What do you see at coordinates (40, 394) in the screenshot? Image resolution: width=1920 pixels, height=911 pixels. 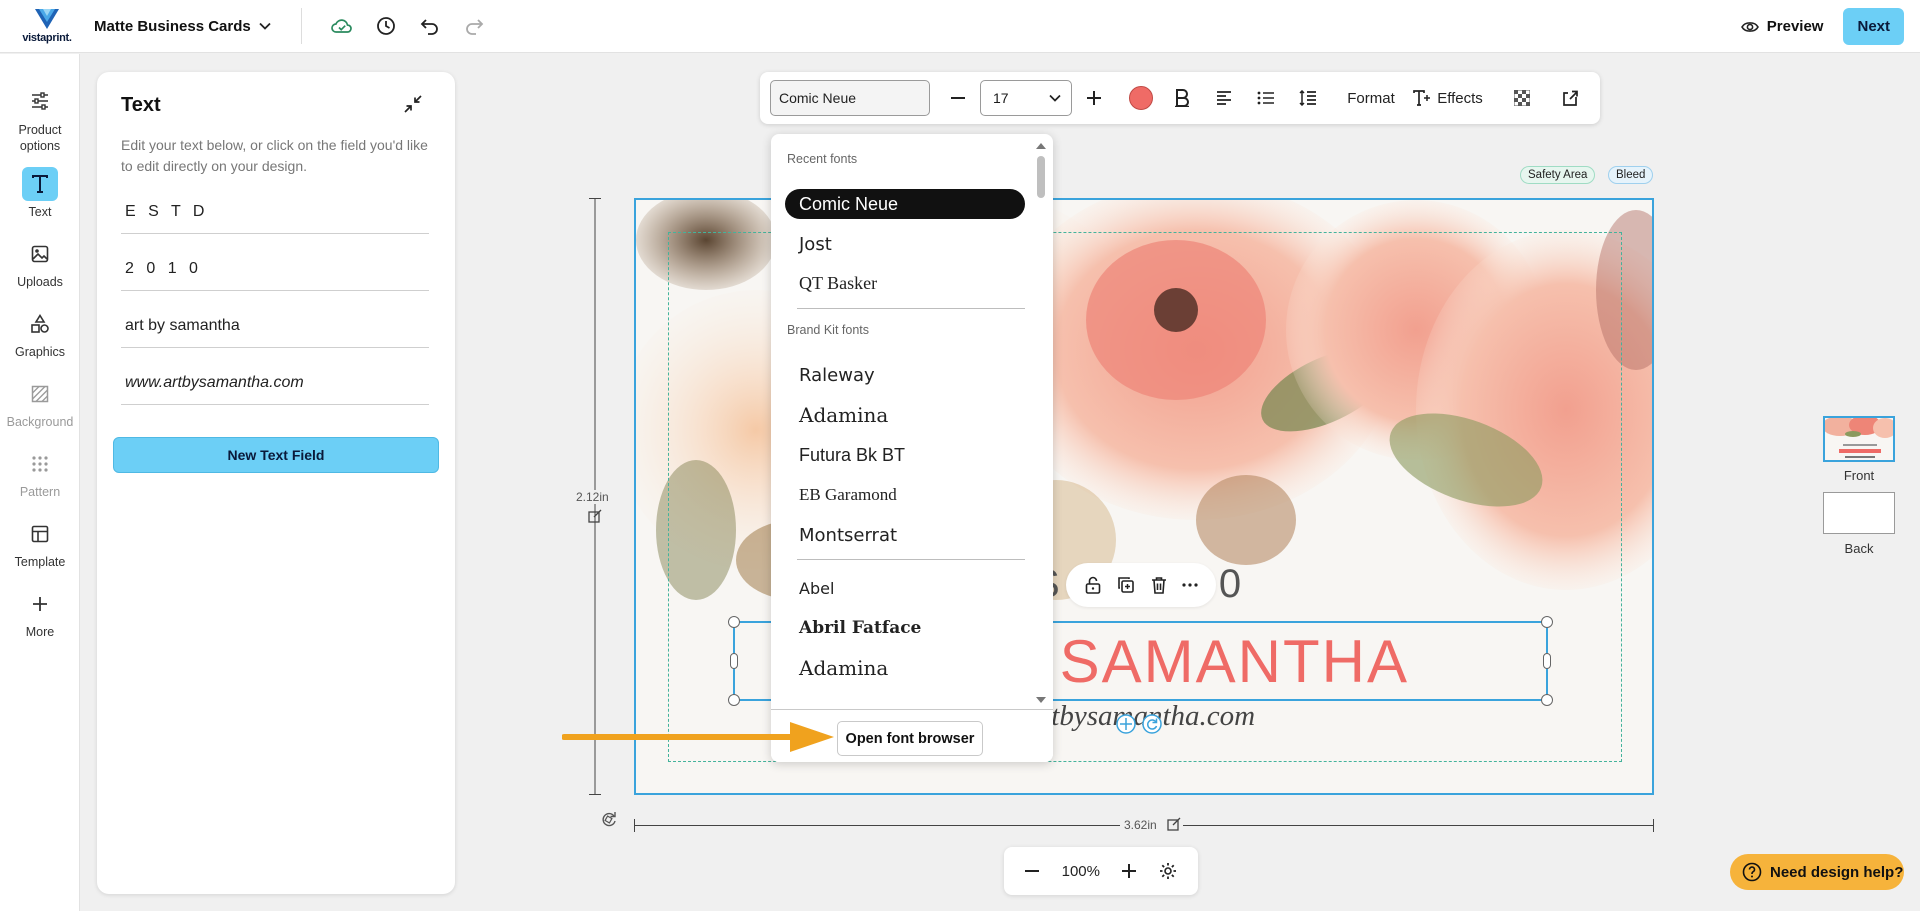 I see `background-icon` at bounding box center [40, 394].